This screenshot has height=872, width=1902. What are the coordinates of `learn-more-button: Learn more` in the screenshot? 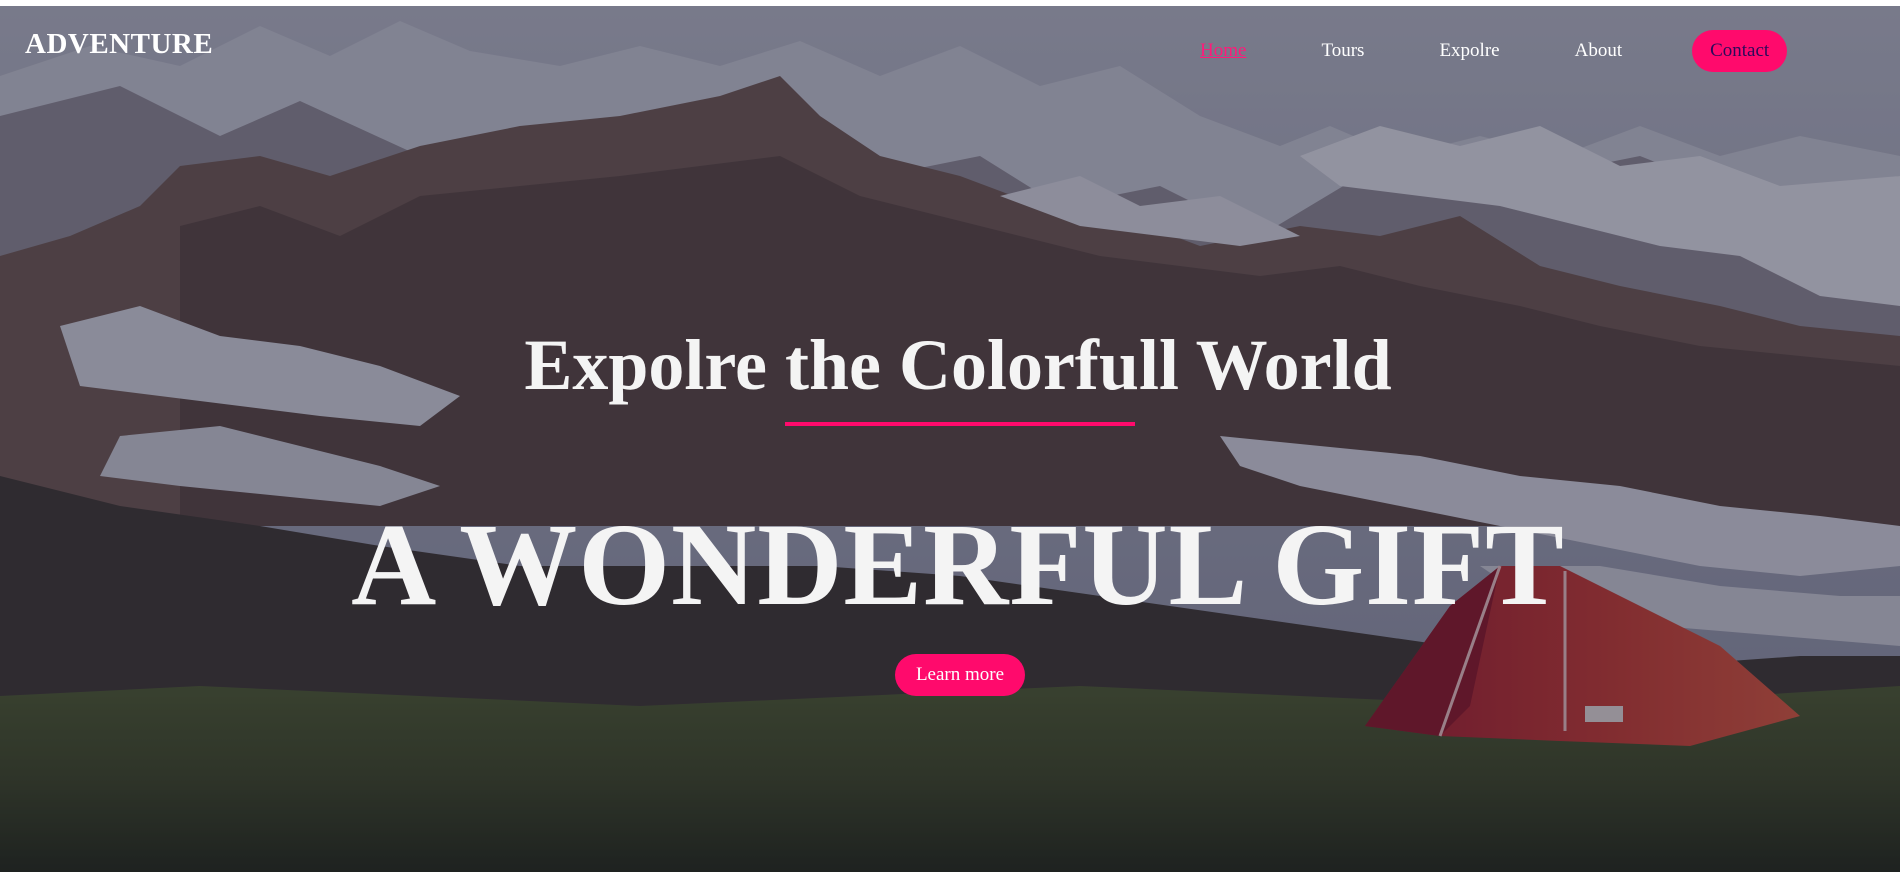 It's located at (960, 675).